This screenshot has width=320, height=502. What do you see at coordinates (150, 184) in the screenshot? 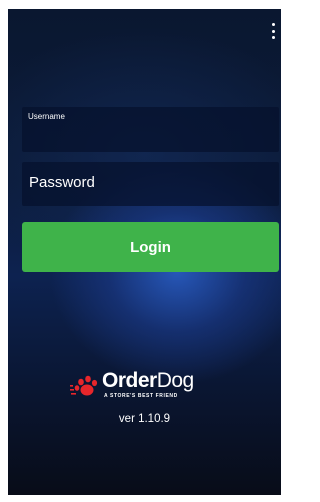
I see `password-field: Password` at bounding box center [150, 184].